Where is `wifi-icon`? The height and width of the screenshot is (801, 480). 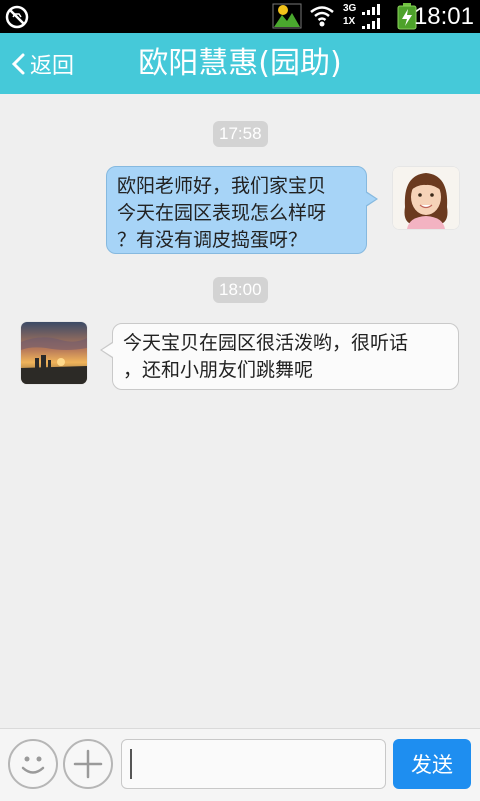
wifi-icon is located at coordinates (322, 16).